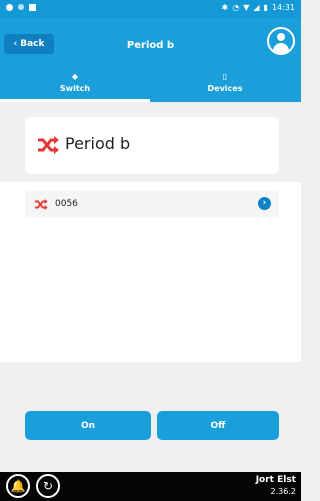 The image size is (320, 501). What do you see at coordinates (66, 204) in the screenshot?
I see `list-item-name: 0056` at bounding box center [66, 204].